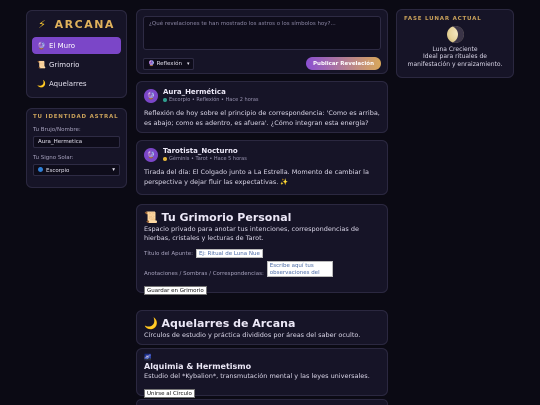  I want to click on join-circle-button: Unirse al Círculo, so click(169, 393).